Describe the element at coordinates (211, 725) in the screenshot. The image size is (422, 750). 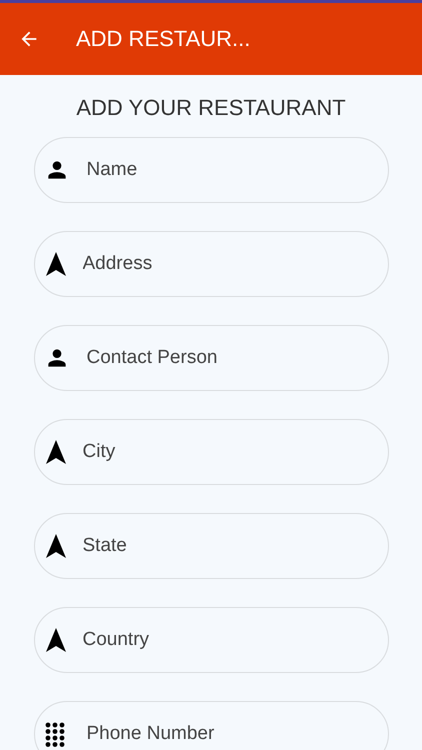
I see `input-field: Phone Number` at that location.